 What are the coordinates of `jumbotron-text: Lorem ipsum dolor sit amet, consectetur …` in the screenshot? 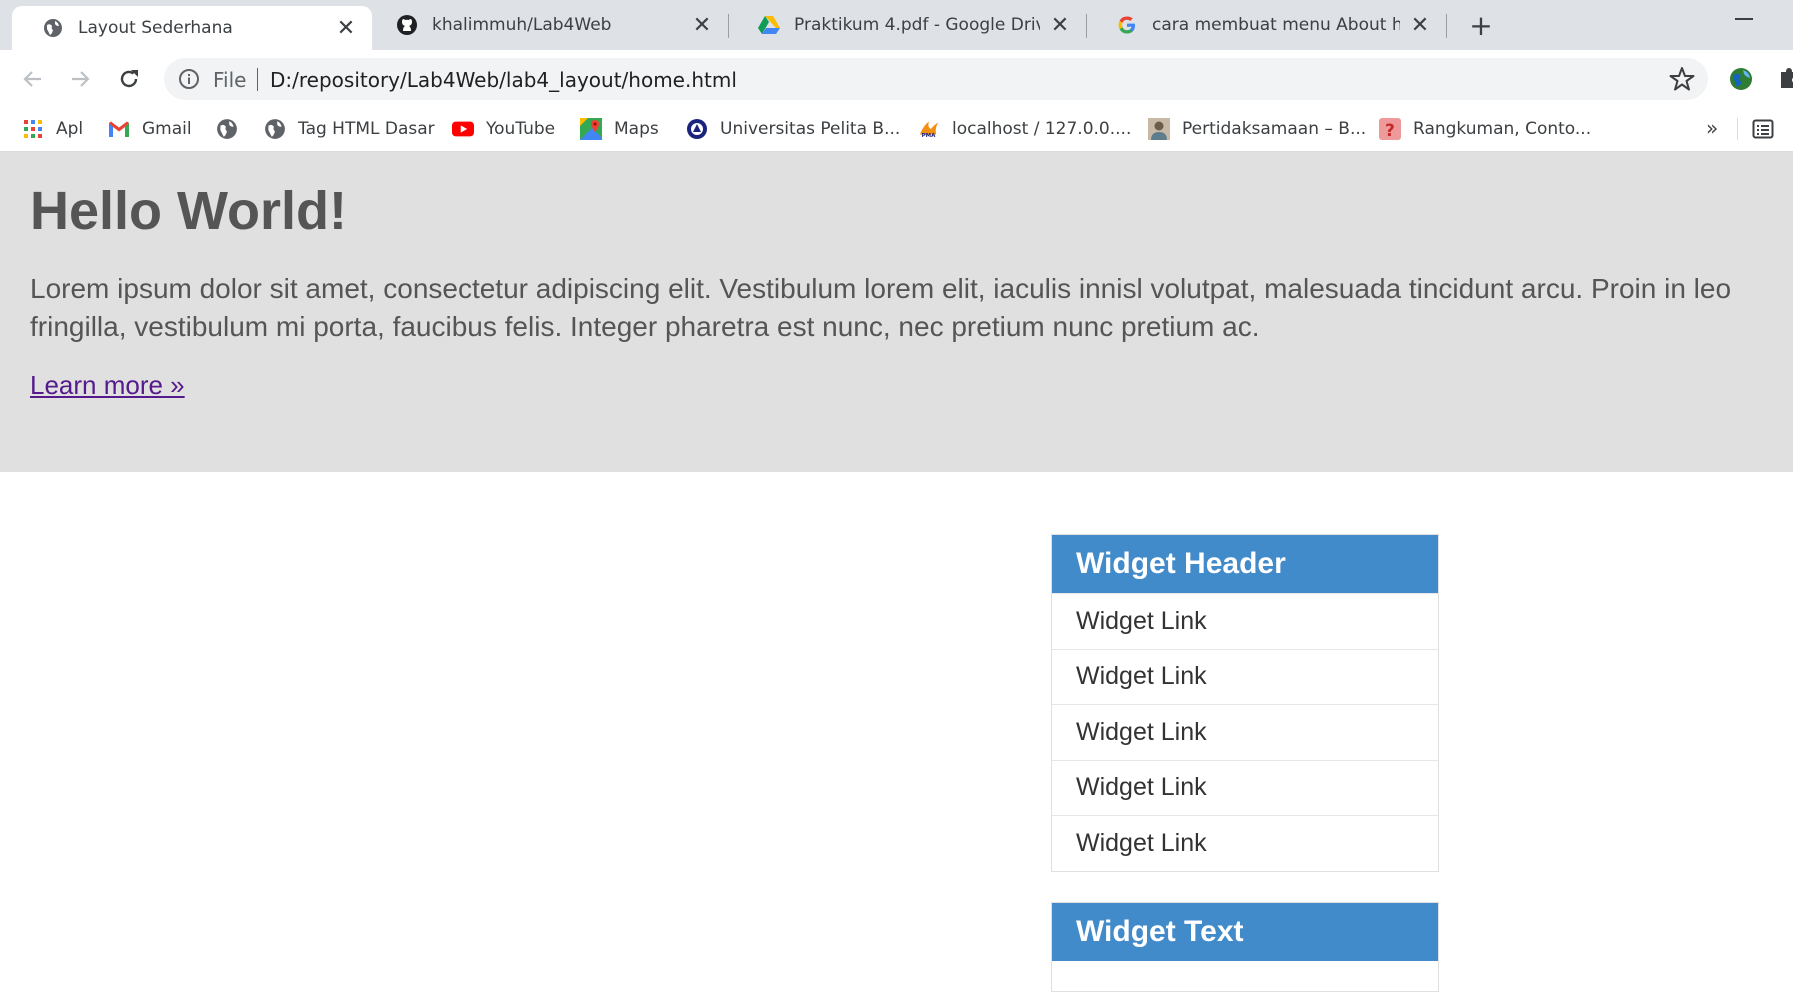 It's located at (881, 307).